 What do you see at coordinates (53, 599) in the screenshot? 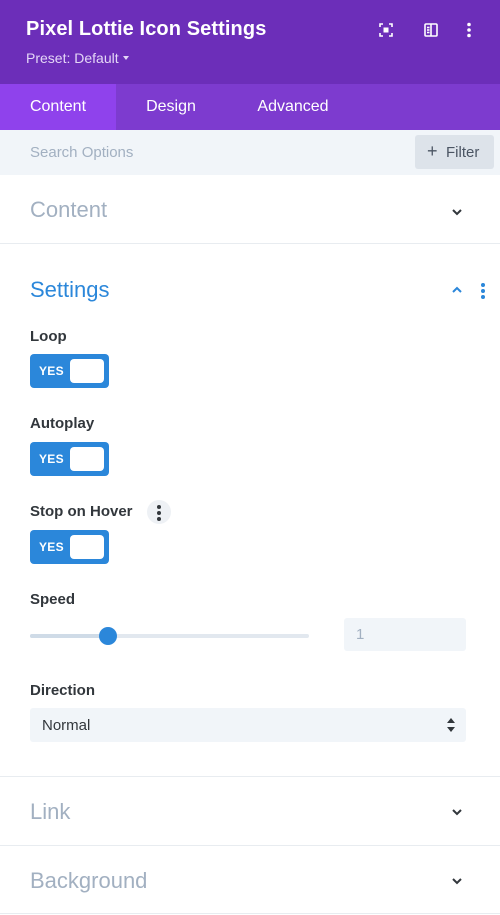
I see `speed-label: Speed` at bounding box center [53, 599].